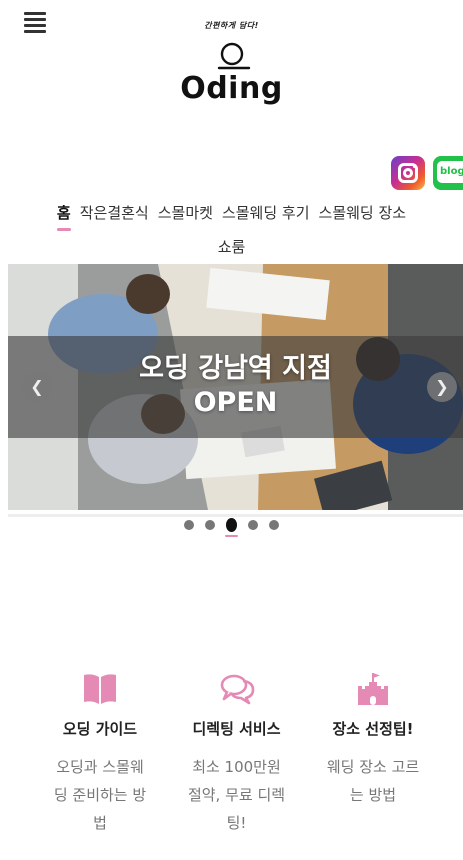 The width and height of the screenshot is (463, 860). I want to click on feature-title: 장소 선정팁!, so click(373, 729).